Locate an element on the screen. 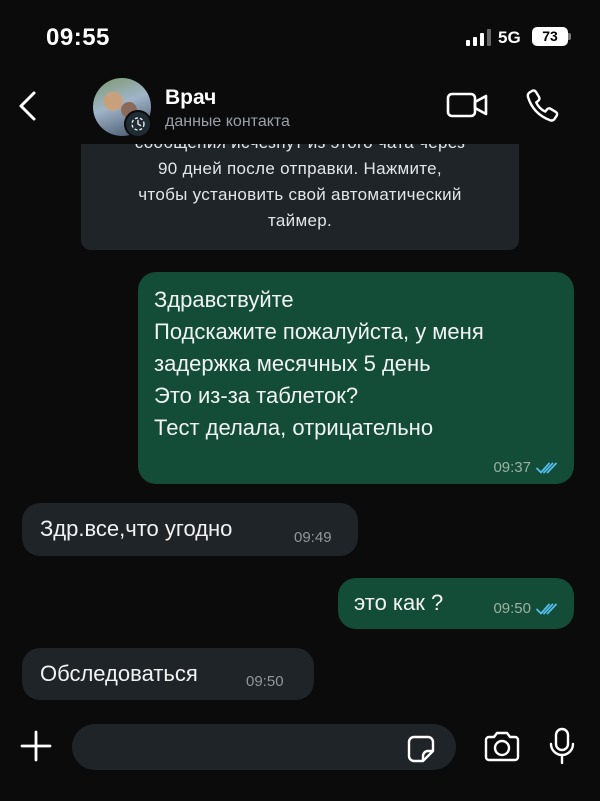 This screenshot has width=600, height=801. video-camera-icon is located at coordinates (467, 105).